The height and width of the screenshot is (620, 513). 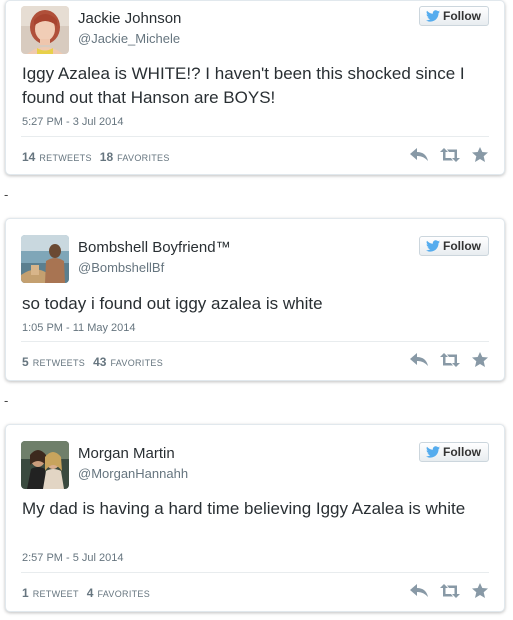 I want to click on favorite-count: 43, so click(x=99, y=362).